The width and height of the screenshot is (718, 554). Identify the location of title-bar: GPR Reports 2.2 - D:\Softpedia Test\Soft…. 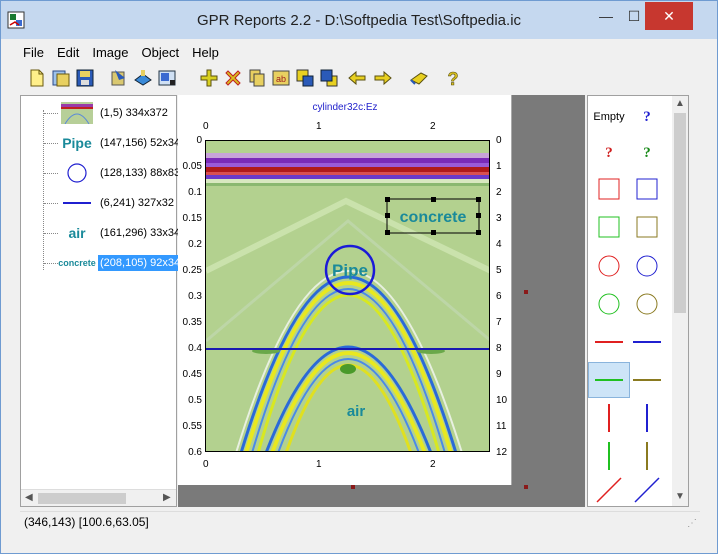
(359, 20).